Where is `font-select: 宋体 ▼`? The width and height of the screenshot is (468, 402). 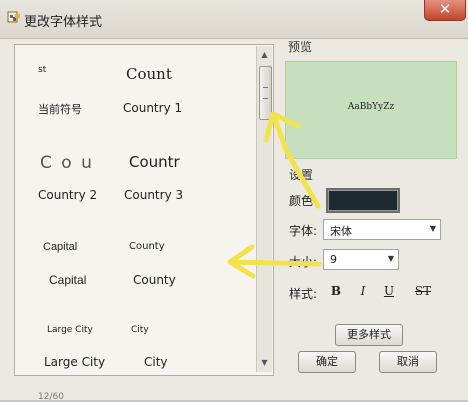 font-select: 宋体 ▼ is located at coordinates (382, 229).